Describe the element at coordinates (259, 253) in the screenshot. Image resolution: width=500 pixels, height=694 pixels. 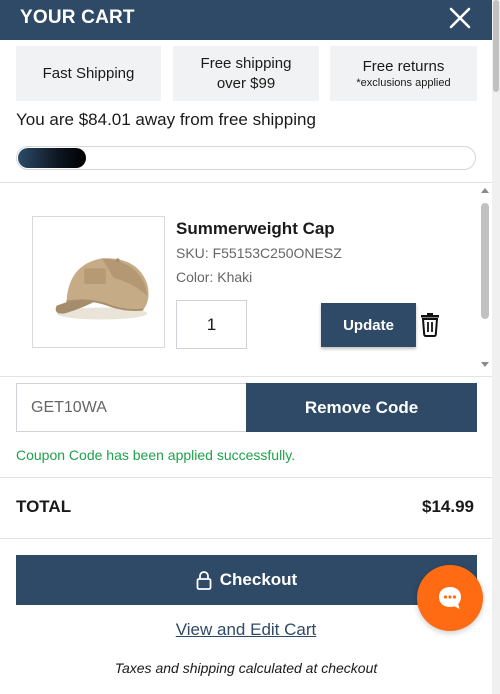
I see `product-sku: SKU: F55153C250ONESZ` at that location.